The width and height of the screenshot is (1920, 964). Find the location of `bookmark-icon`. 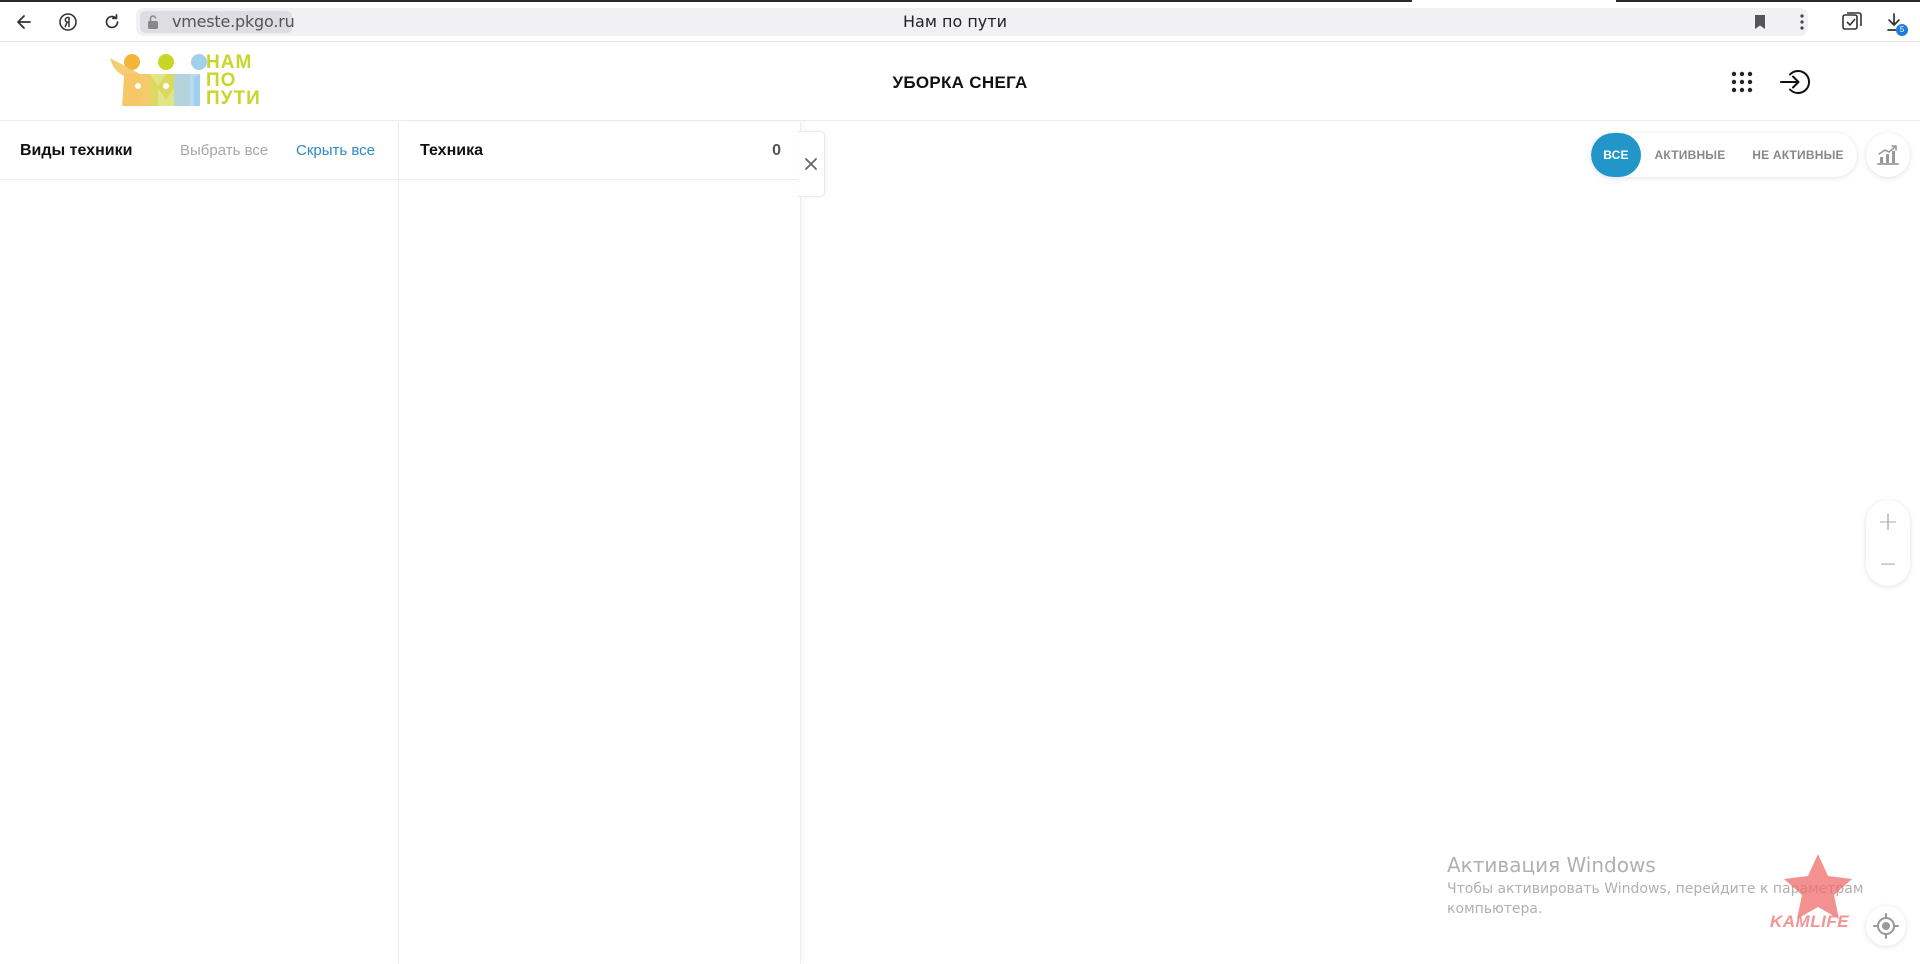

bookmark-icon is located at coordinates (1760, 22).